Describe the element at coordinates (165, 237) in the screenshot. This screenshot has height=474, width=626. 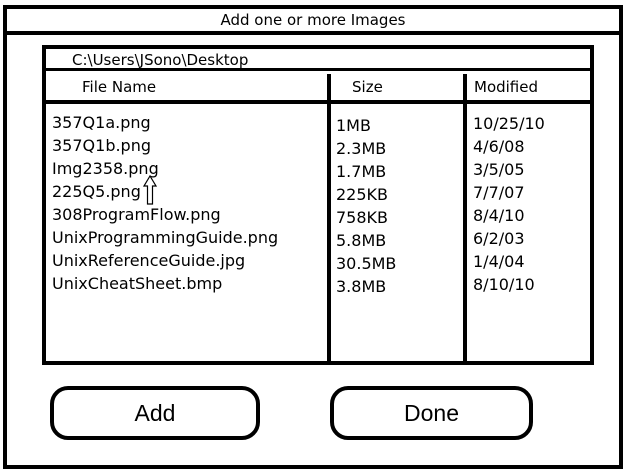
I see `file-name-cell: UnixProgrammingGuide.png` at that location.